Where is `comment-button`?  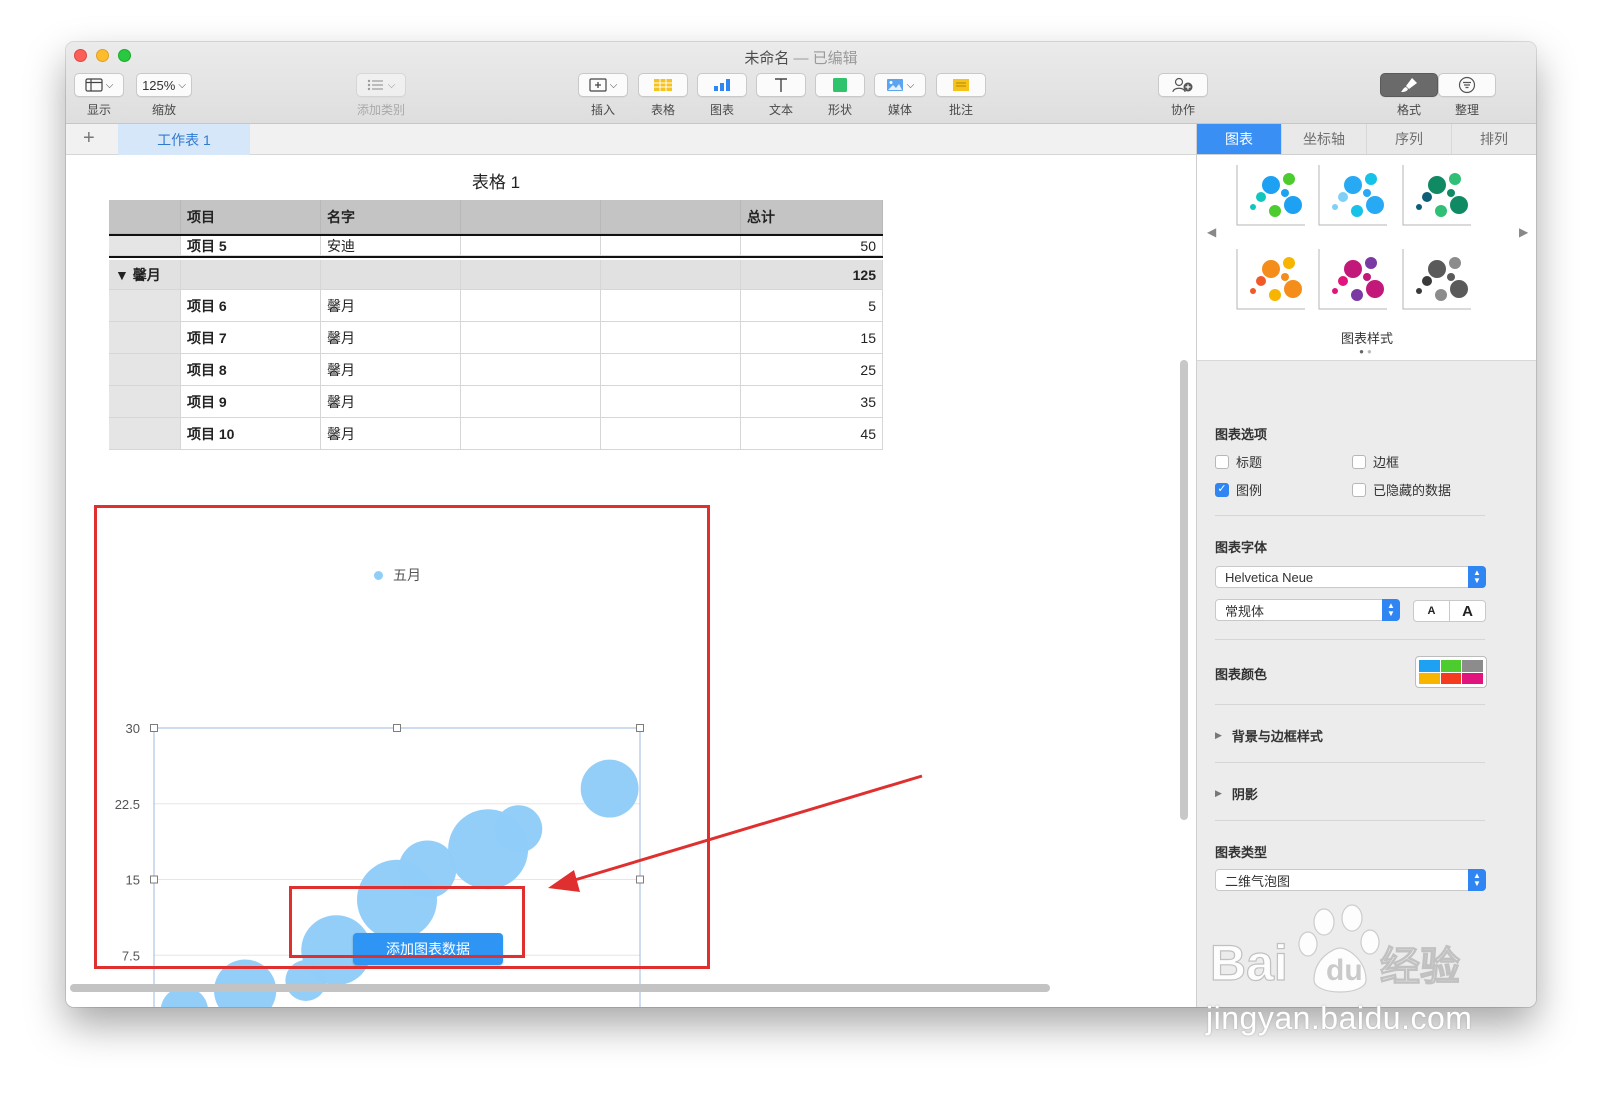
comment-button is located at coordinates (961, 85).